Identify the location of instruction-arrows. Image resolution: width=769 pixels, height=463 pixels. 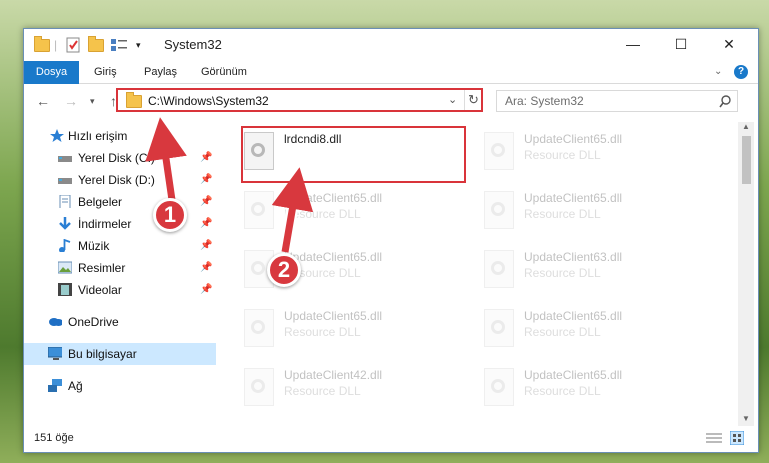
(229, 185).